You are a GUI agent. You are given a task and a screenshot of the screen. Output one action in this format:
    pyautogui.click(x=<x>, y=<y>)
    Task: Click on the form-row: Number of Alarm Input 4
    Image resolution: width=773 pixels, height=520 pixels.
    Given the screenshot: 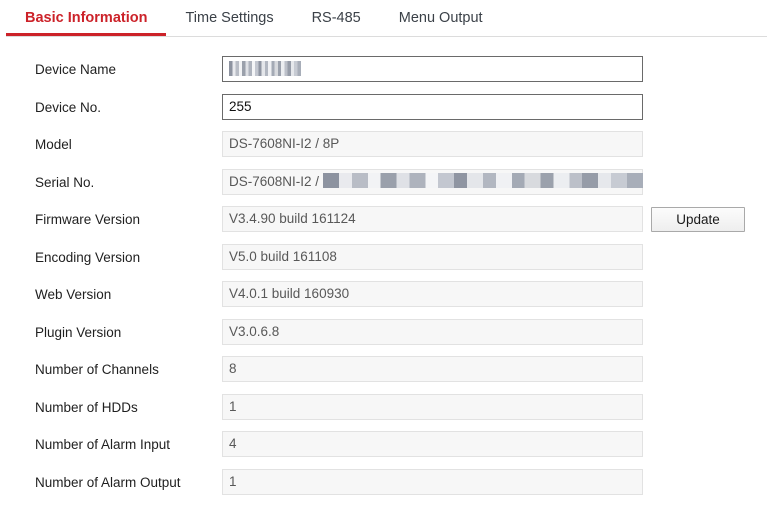 What is the action you would take?
    pyautogui.click(x=386, y=450)
    